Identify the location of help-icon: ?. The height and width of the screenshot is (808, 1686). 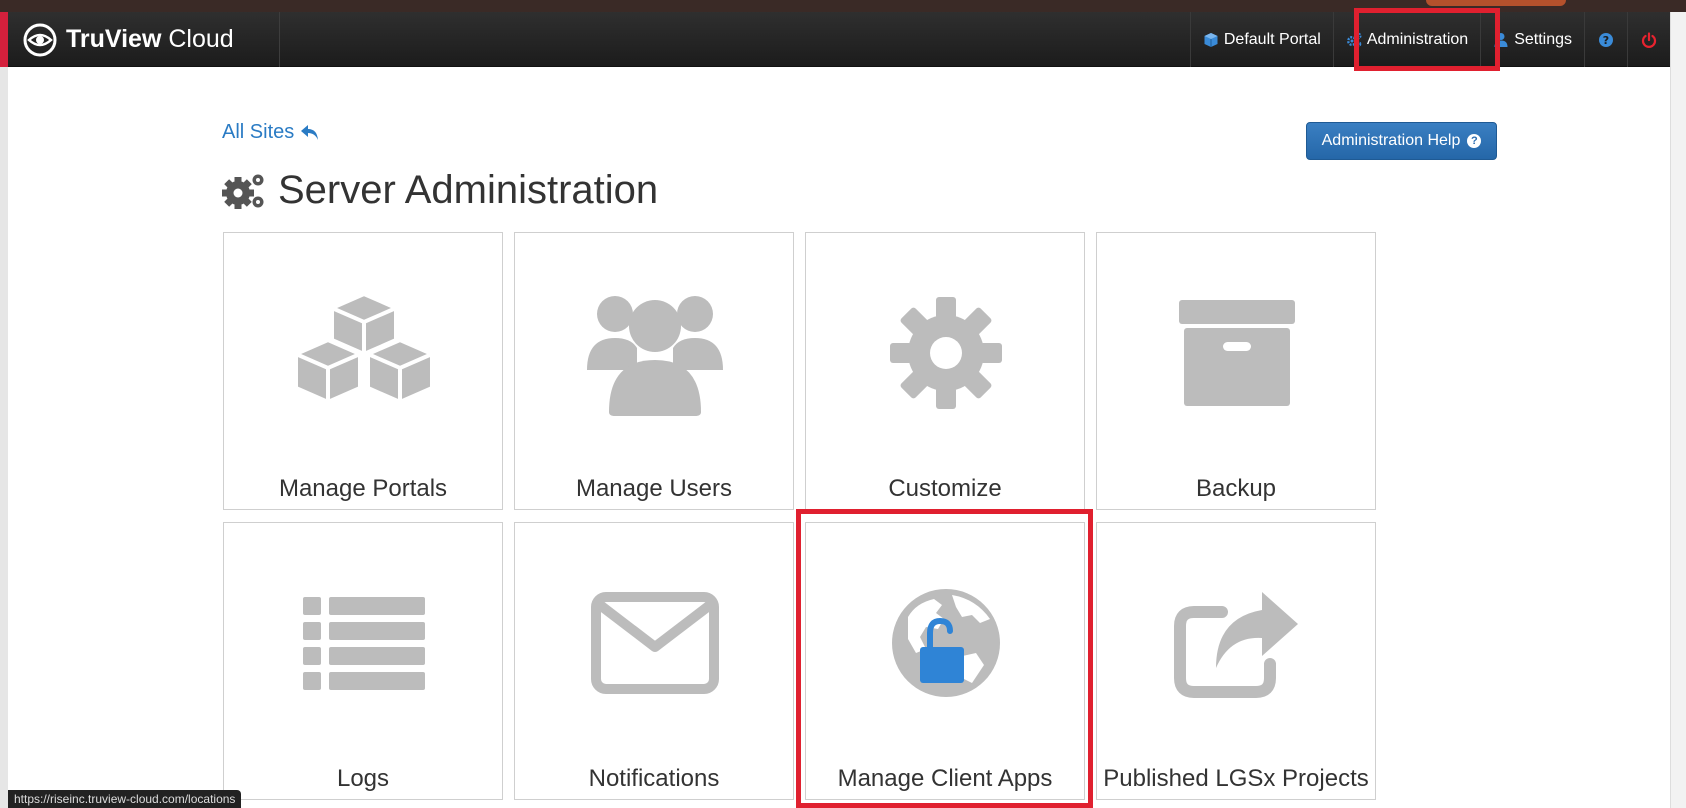
(1606, 39).